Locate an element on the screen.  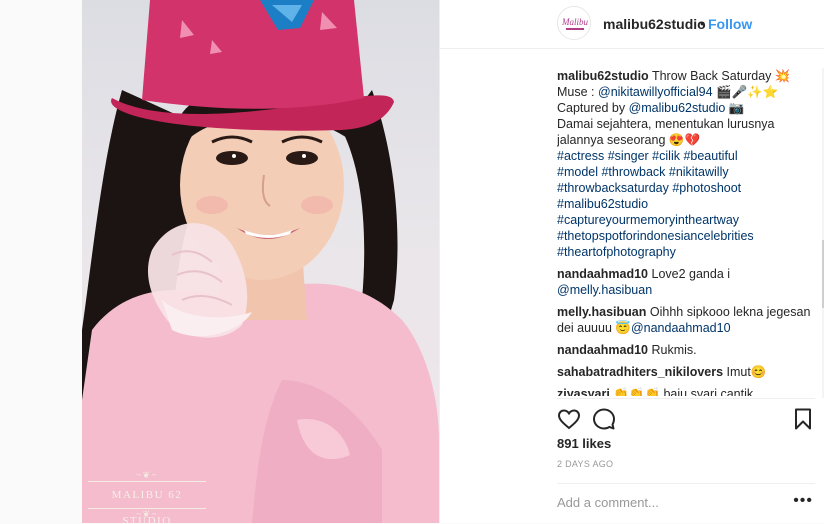
caption-captured-prefix: Captured by is located at coordinates (593, 108).